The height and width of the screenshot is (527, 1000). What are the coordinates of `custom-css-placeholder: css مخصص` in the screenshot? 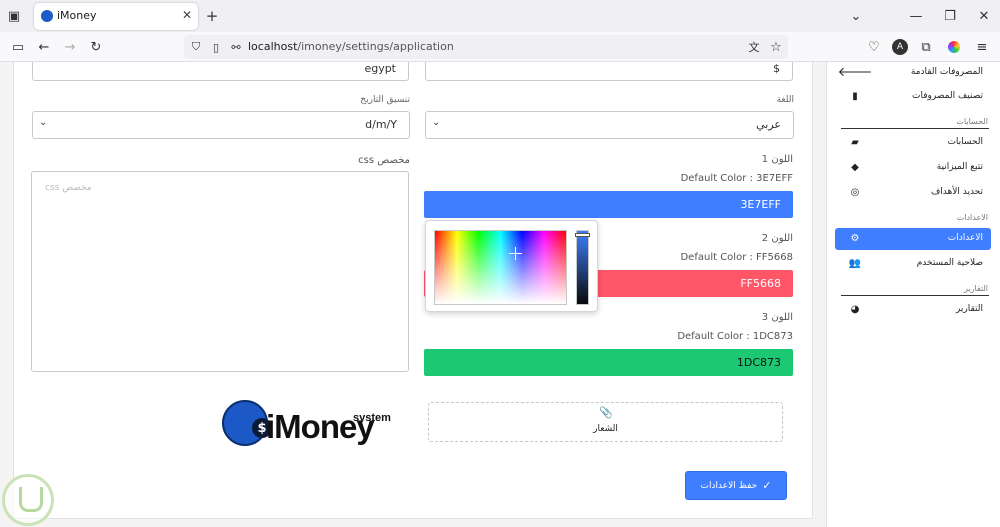 It's located at (68, 188).